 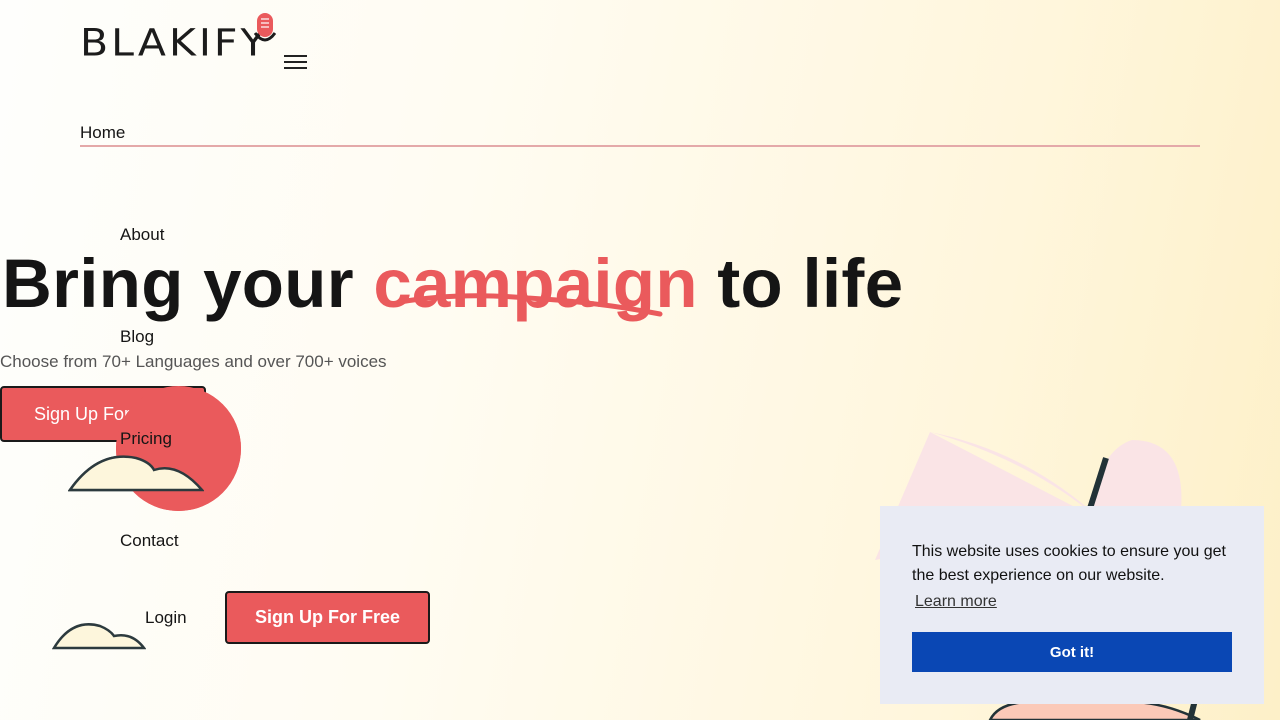 I want to click on logo-text: BLAKIFY, so click(x=174, y=42).